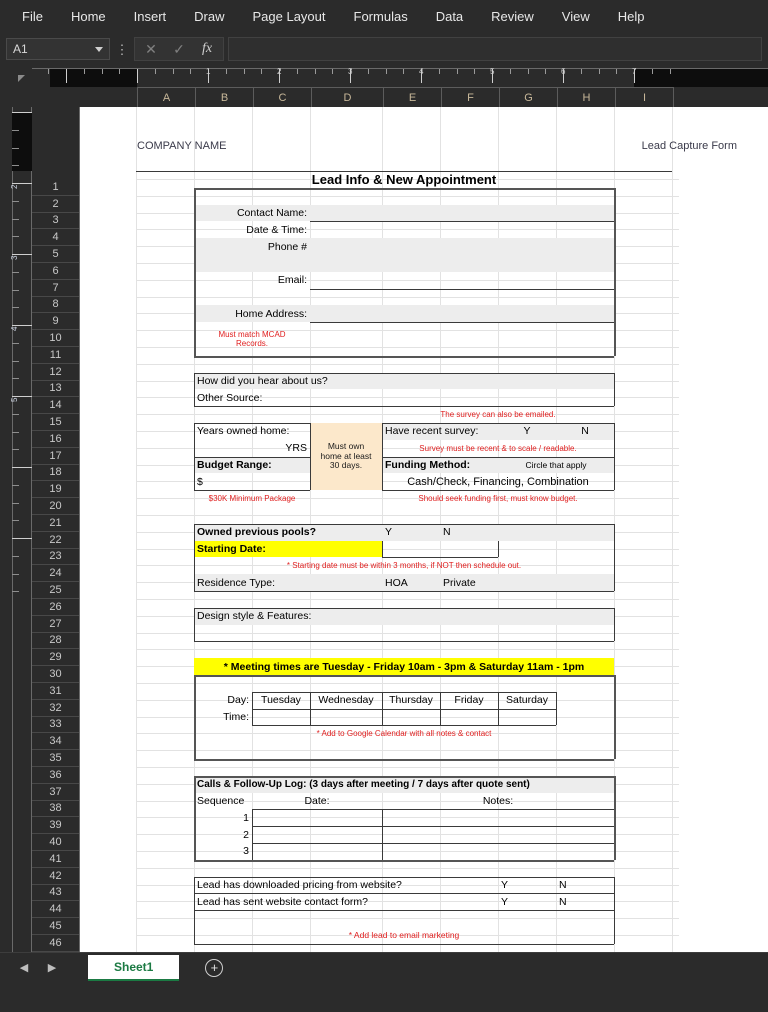 This screenshot has height=1012, width=768. What do you see at coordinates (55, 422) in the screenshot?
I see `row-header-15: 15` at bounding box center [55, 422].